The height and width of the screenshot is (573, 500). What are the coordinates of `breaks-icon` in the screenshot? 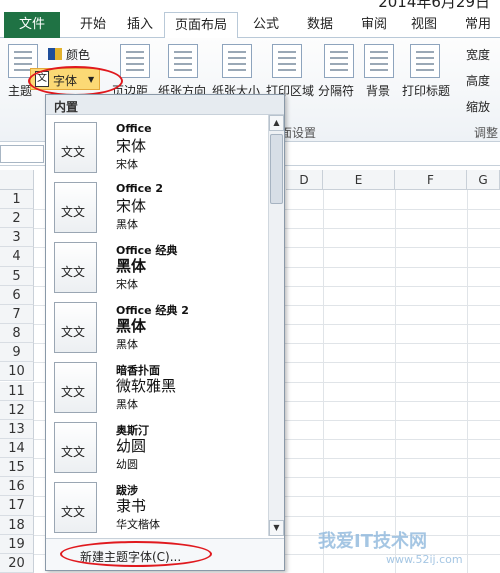 It's located at (339, 61).